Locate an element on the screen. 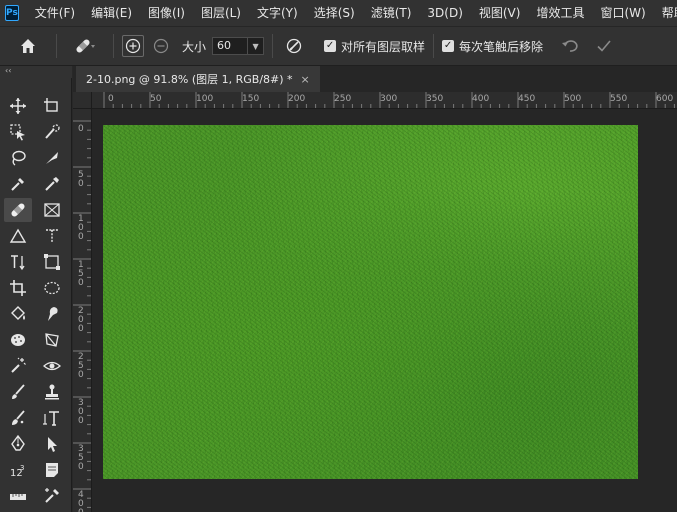  clone-stamp-tool is located at coordinates (52, 392).